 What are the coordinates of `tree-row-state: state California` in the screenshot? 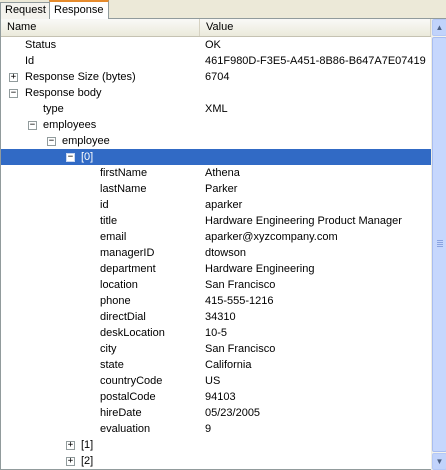 It's located at (216, 365).